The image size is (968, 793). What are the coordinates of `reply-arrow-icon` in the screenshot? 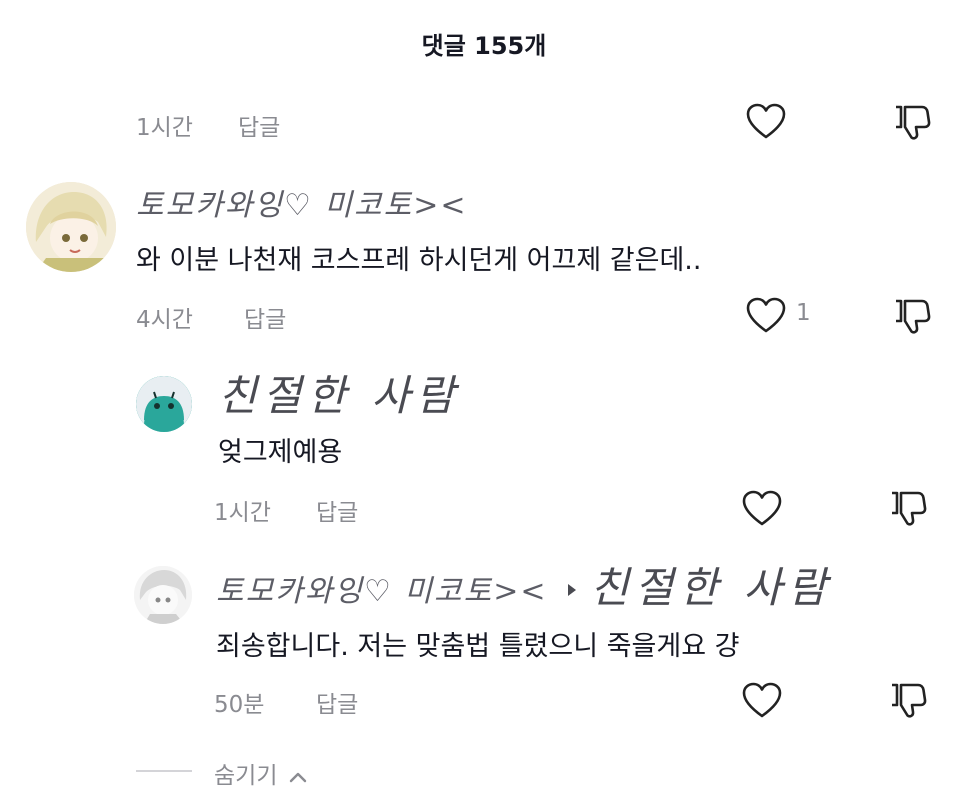 It's located at (572, 590).